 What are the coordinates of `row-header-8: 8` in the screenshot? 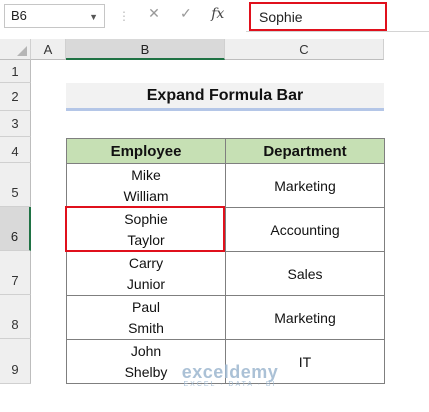 It's located at (15, 317).